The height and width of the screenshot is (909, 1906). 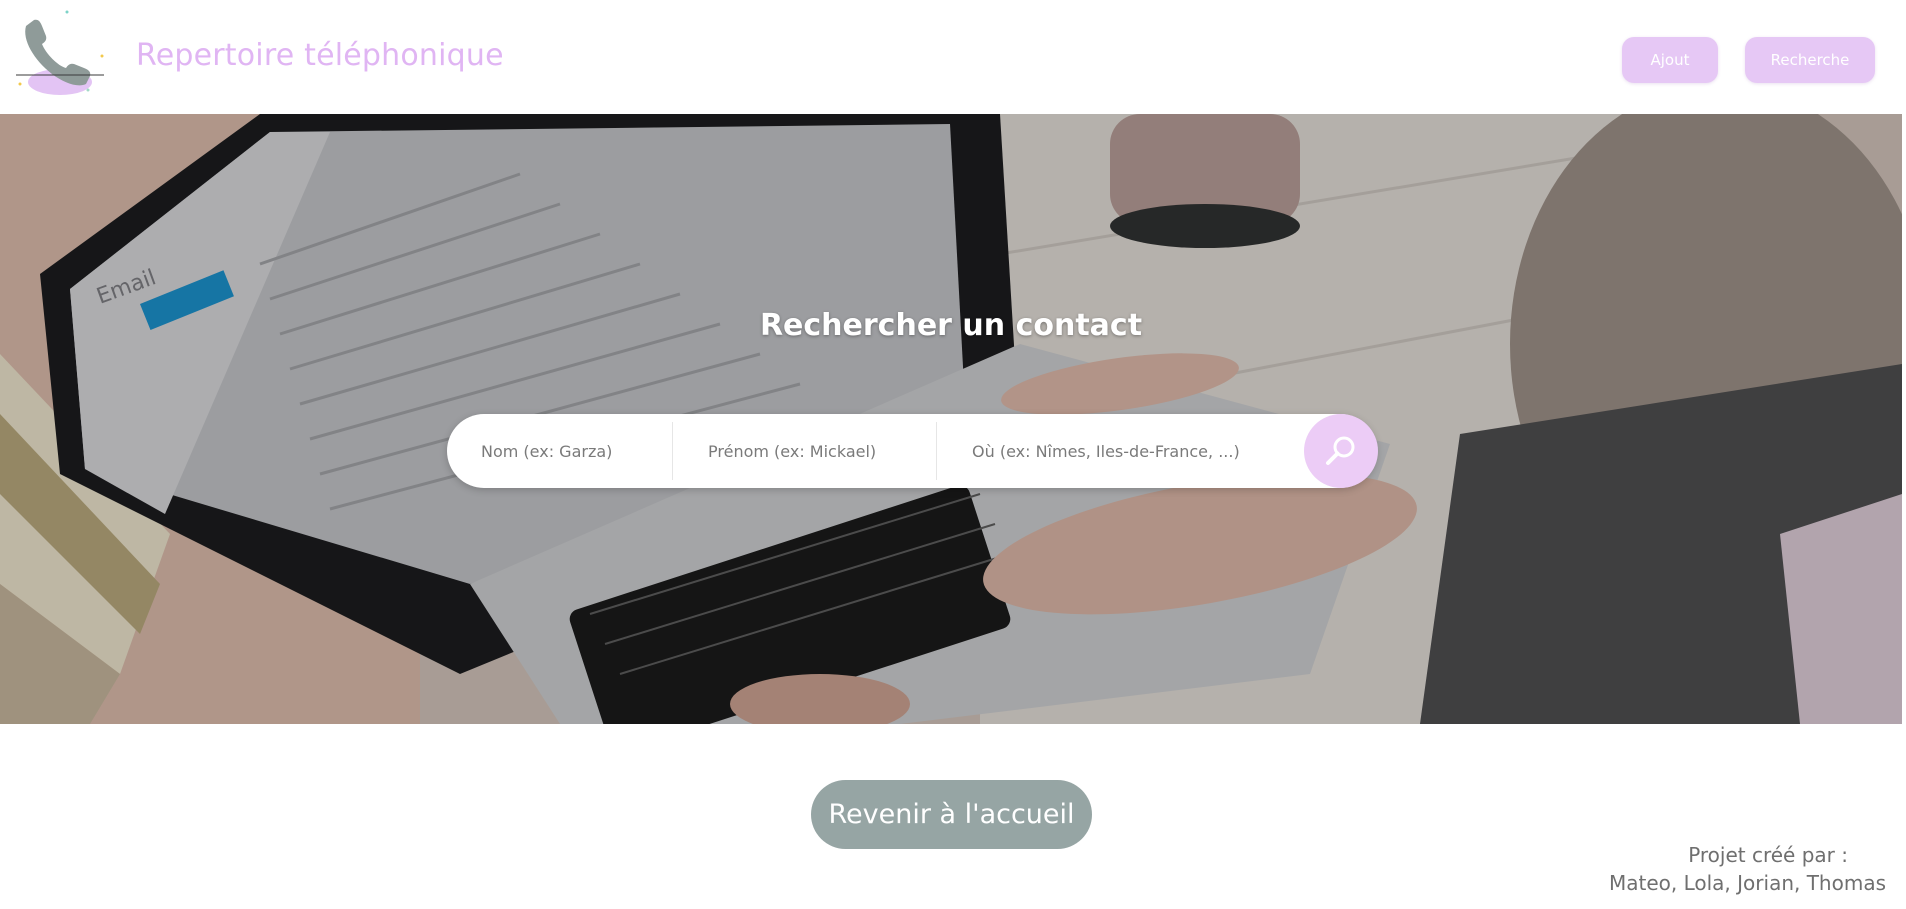 What do you see at coordinates (1147, 451) in the screenshot?
I see `location-input` at bounding box center [1147, 451].